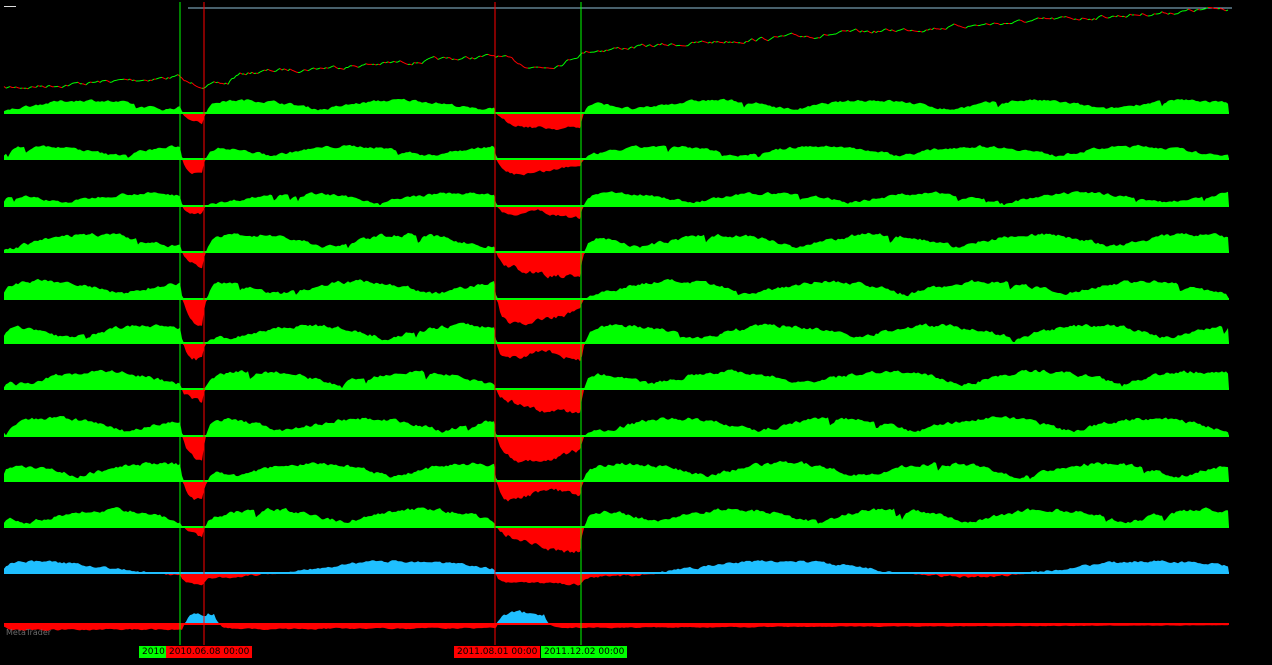  What do you see at coordinates (616, 579) in the screenshot?
I see `panel-11-negative-area` at bounding box center [616, 579].